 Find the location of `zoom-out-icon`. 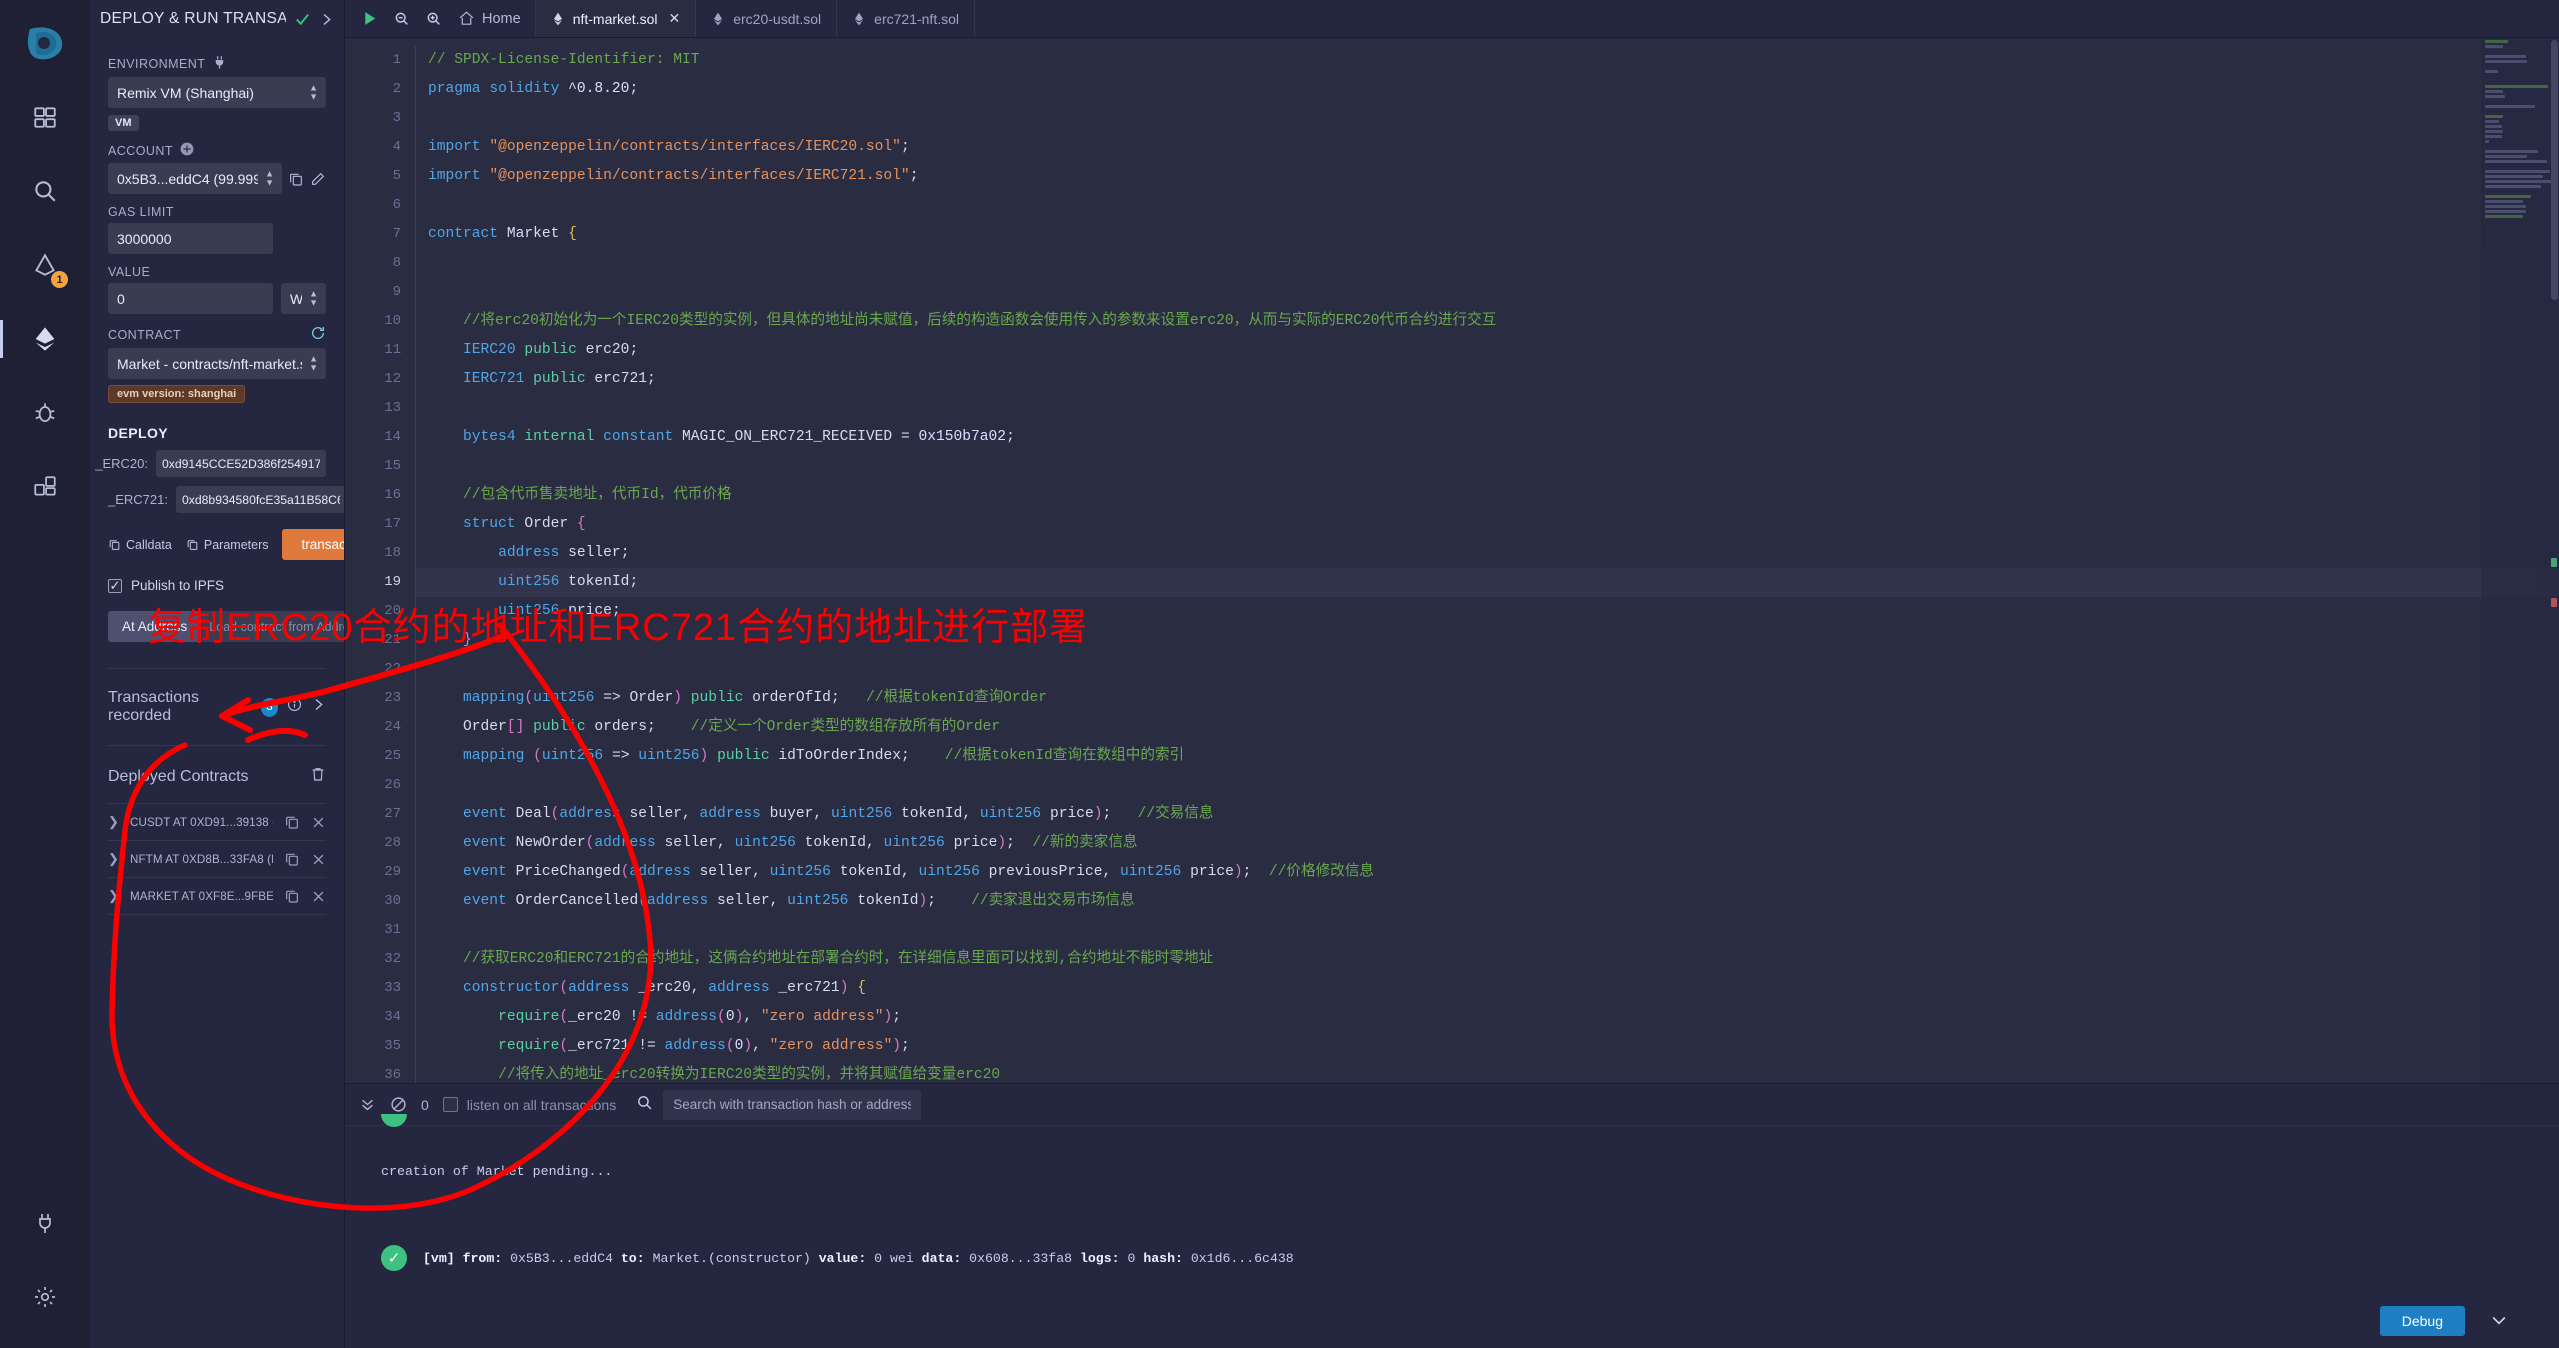

zoom-out-icon is located at coordinates (402, 19).